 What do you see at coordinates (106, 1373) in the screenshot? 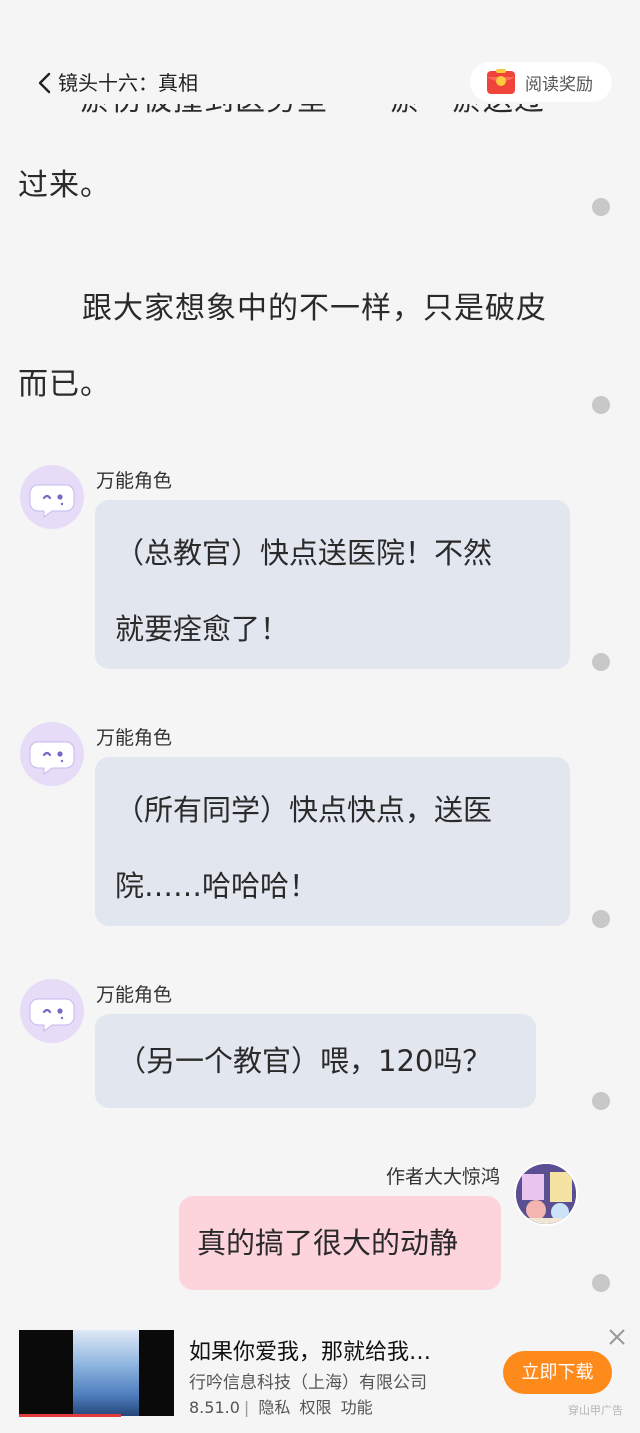
I see `ad-thumbnail-image` at bounding box center [106, 1373].